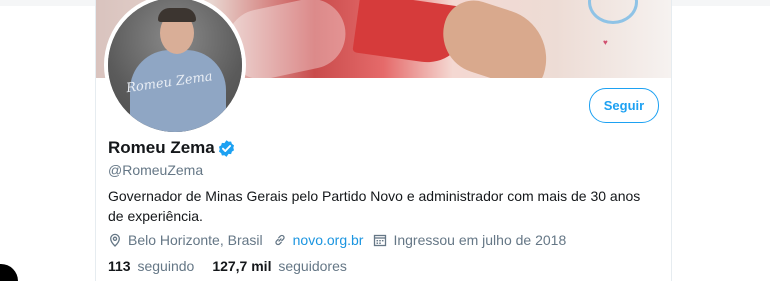 This screenshot has width=770, height=281. Describe the element at coordinates (177, 15) in the screenshot. I see `avatar-hair` at that location.